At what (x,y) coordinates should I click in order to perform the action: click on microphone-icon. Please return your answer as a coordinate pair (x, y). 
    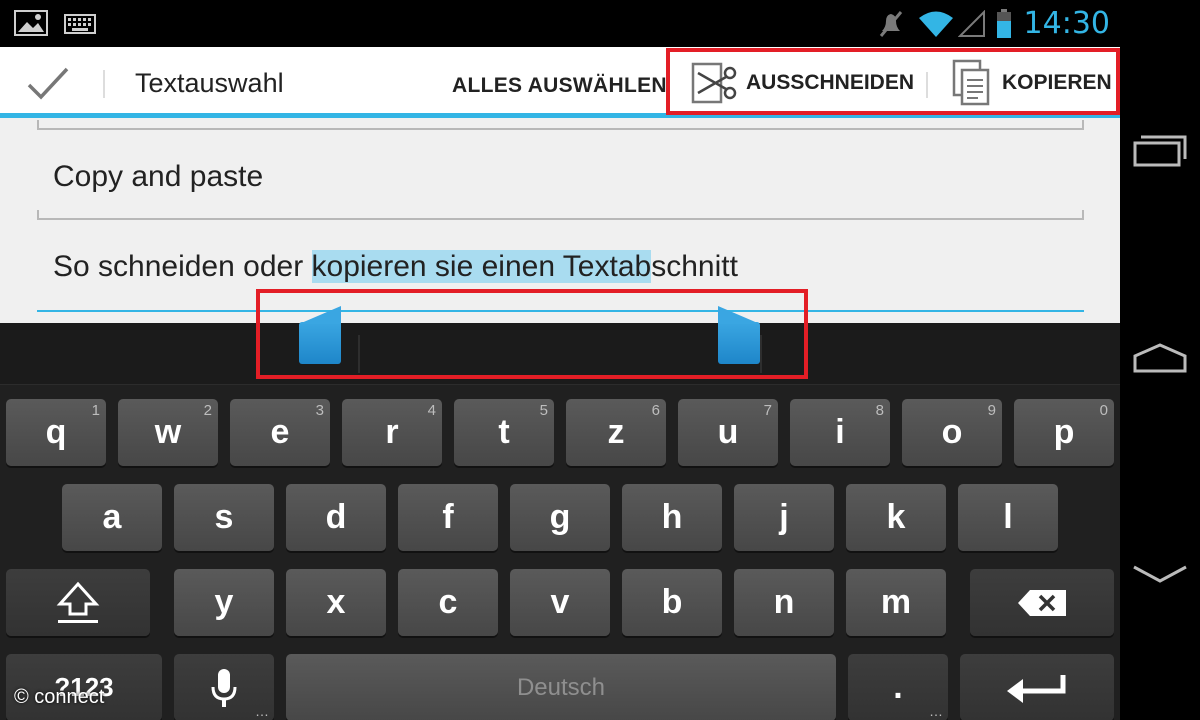
    Looking at the image, I should click on (224, 687).